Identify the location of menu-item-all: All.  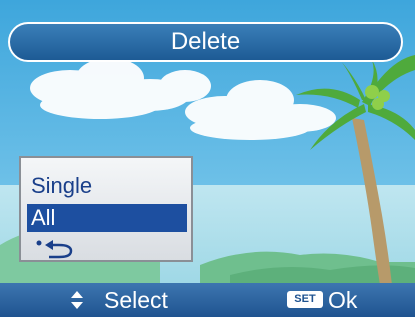
(107, 218).